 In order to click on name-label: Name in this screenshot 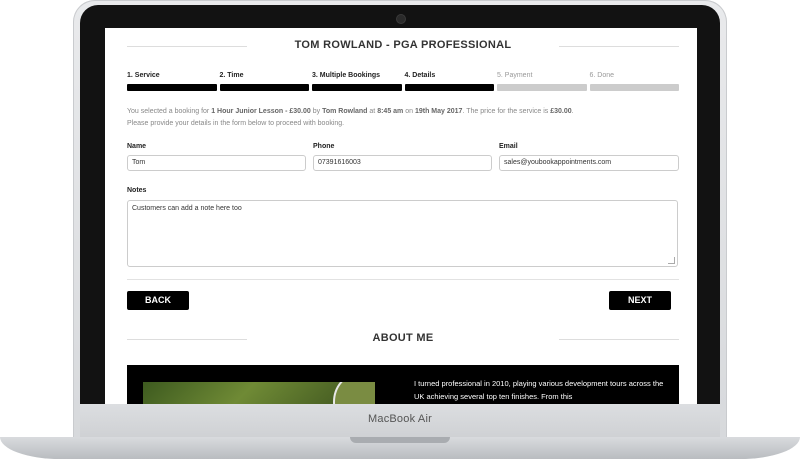, I will do `click(137, 146)`.